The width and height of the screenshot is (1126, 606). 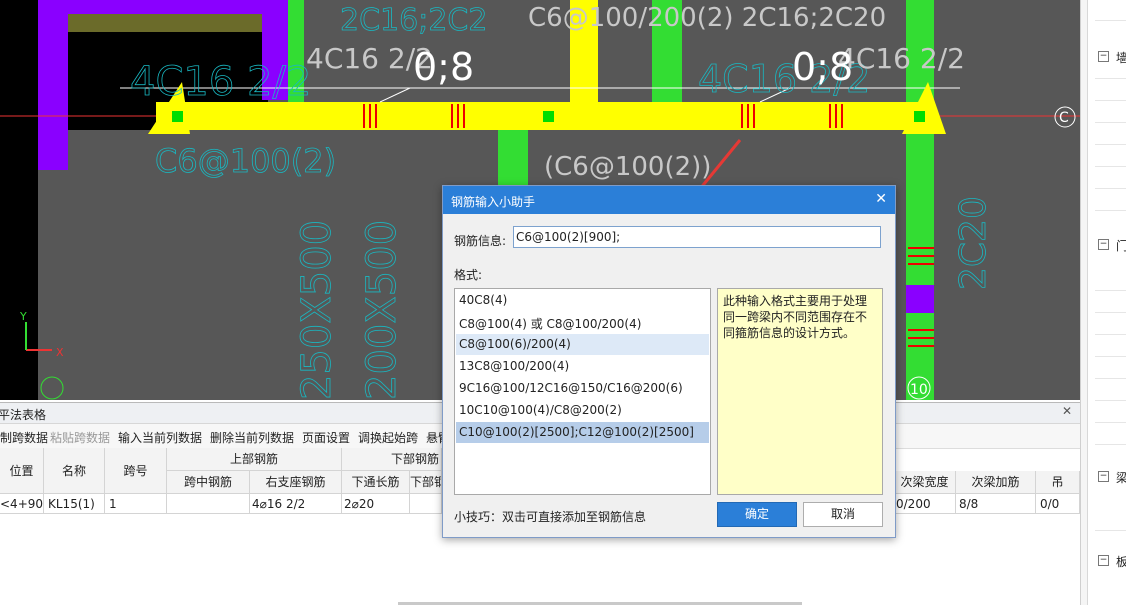 I want to click on axis-c-label: C, so click(x=1064, y=118).